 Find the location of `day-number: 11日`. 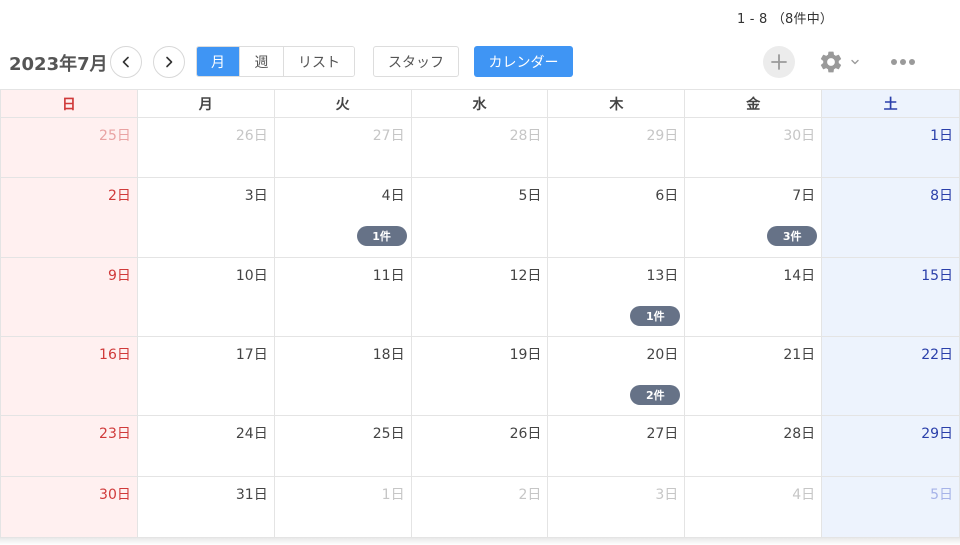

day-number: 11日 is located at coordinates (388, 276).